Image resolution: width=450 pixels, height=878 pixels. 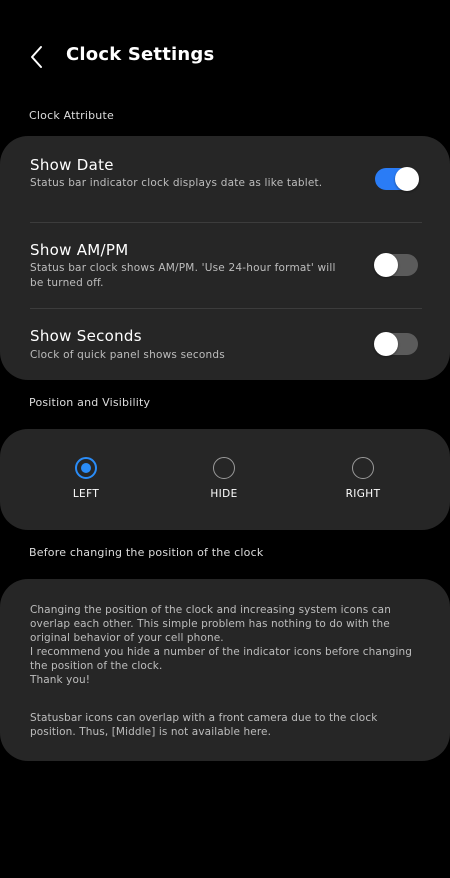 I want to click on radio-label-left: LEFT, so click(x=86, y=494).